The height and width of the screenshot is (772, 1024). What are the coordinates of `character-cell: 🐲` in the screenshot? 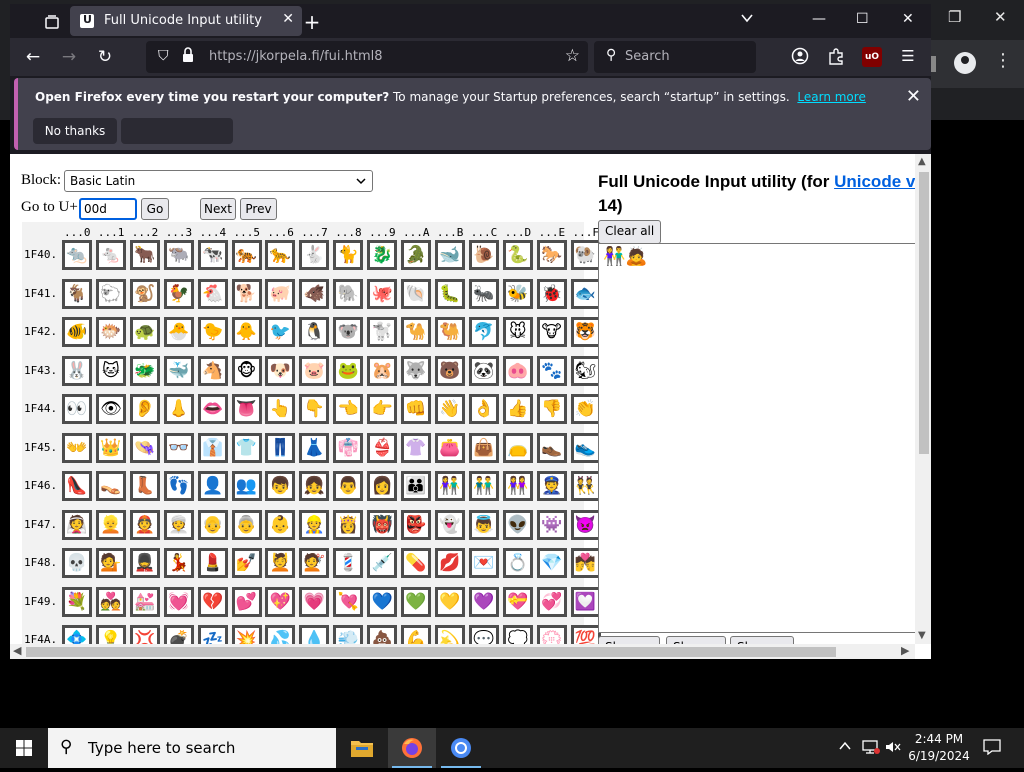 It's located at (144, 370).